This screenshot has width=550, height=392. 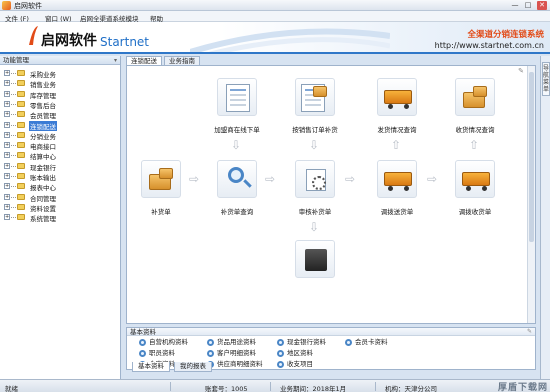 What do you see at coordinates (315, 260) in the screenshot?
I see `node-bottom` at bounding box center [315, 260].